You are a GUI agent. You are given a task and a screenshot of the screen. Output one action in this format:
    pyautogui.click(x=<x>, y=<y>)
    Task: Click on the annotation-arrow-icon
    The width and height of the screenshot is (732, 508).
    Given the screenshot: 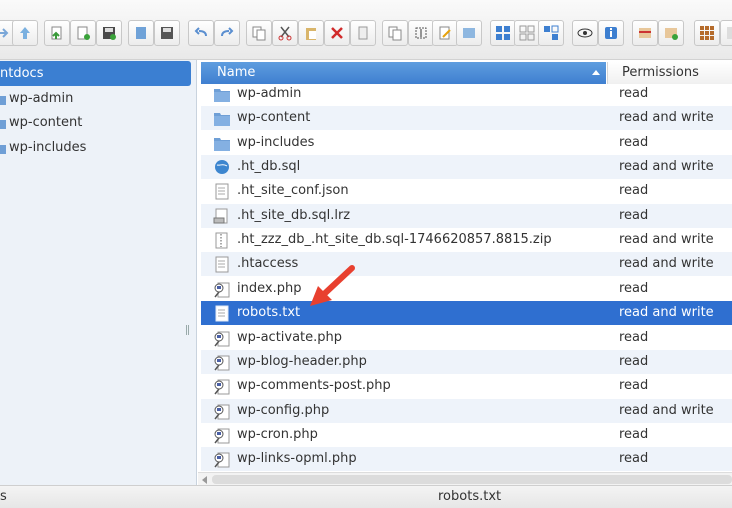 What is the action you would take?
    pyautogui.click(x=332, y=285)
    